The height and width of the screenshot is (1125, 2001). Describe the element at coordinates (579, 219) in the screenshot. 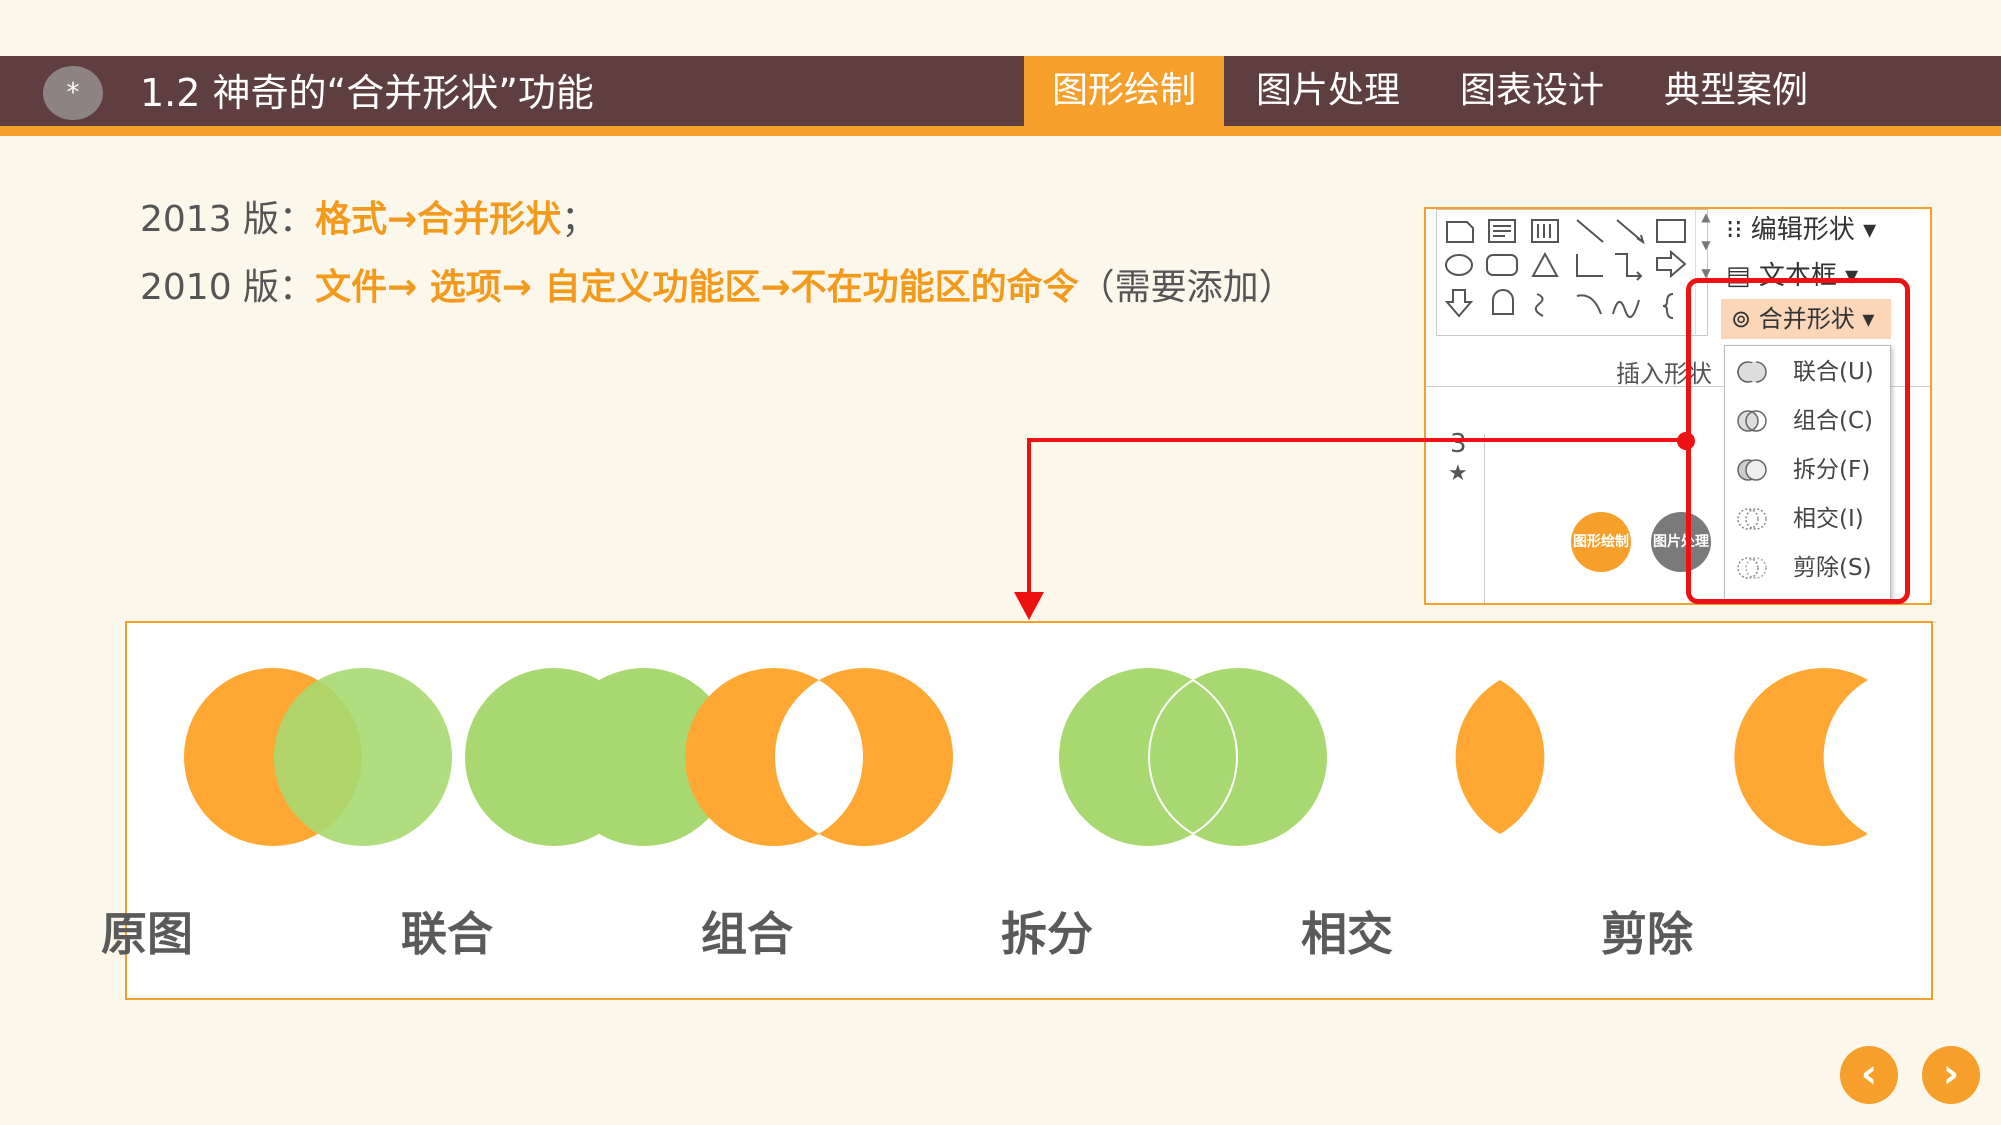

I see `instruction-2013-suffix: ；` at that location.